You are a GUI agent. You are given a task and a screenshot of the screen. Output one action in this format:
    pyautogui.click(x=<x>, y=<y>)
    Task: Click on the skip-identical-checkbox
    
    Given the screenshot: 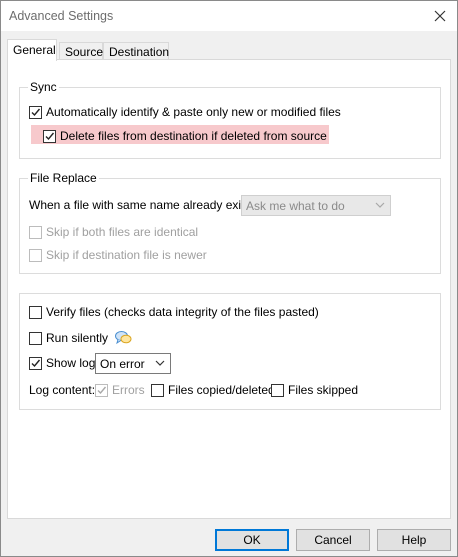 What is the action you would take?
    pyautogui.click(x=35, y=232)
    